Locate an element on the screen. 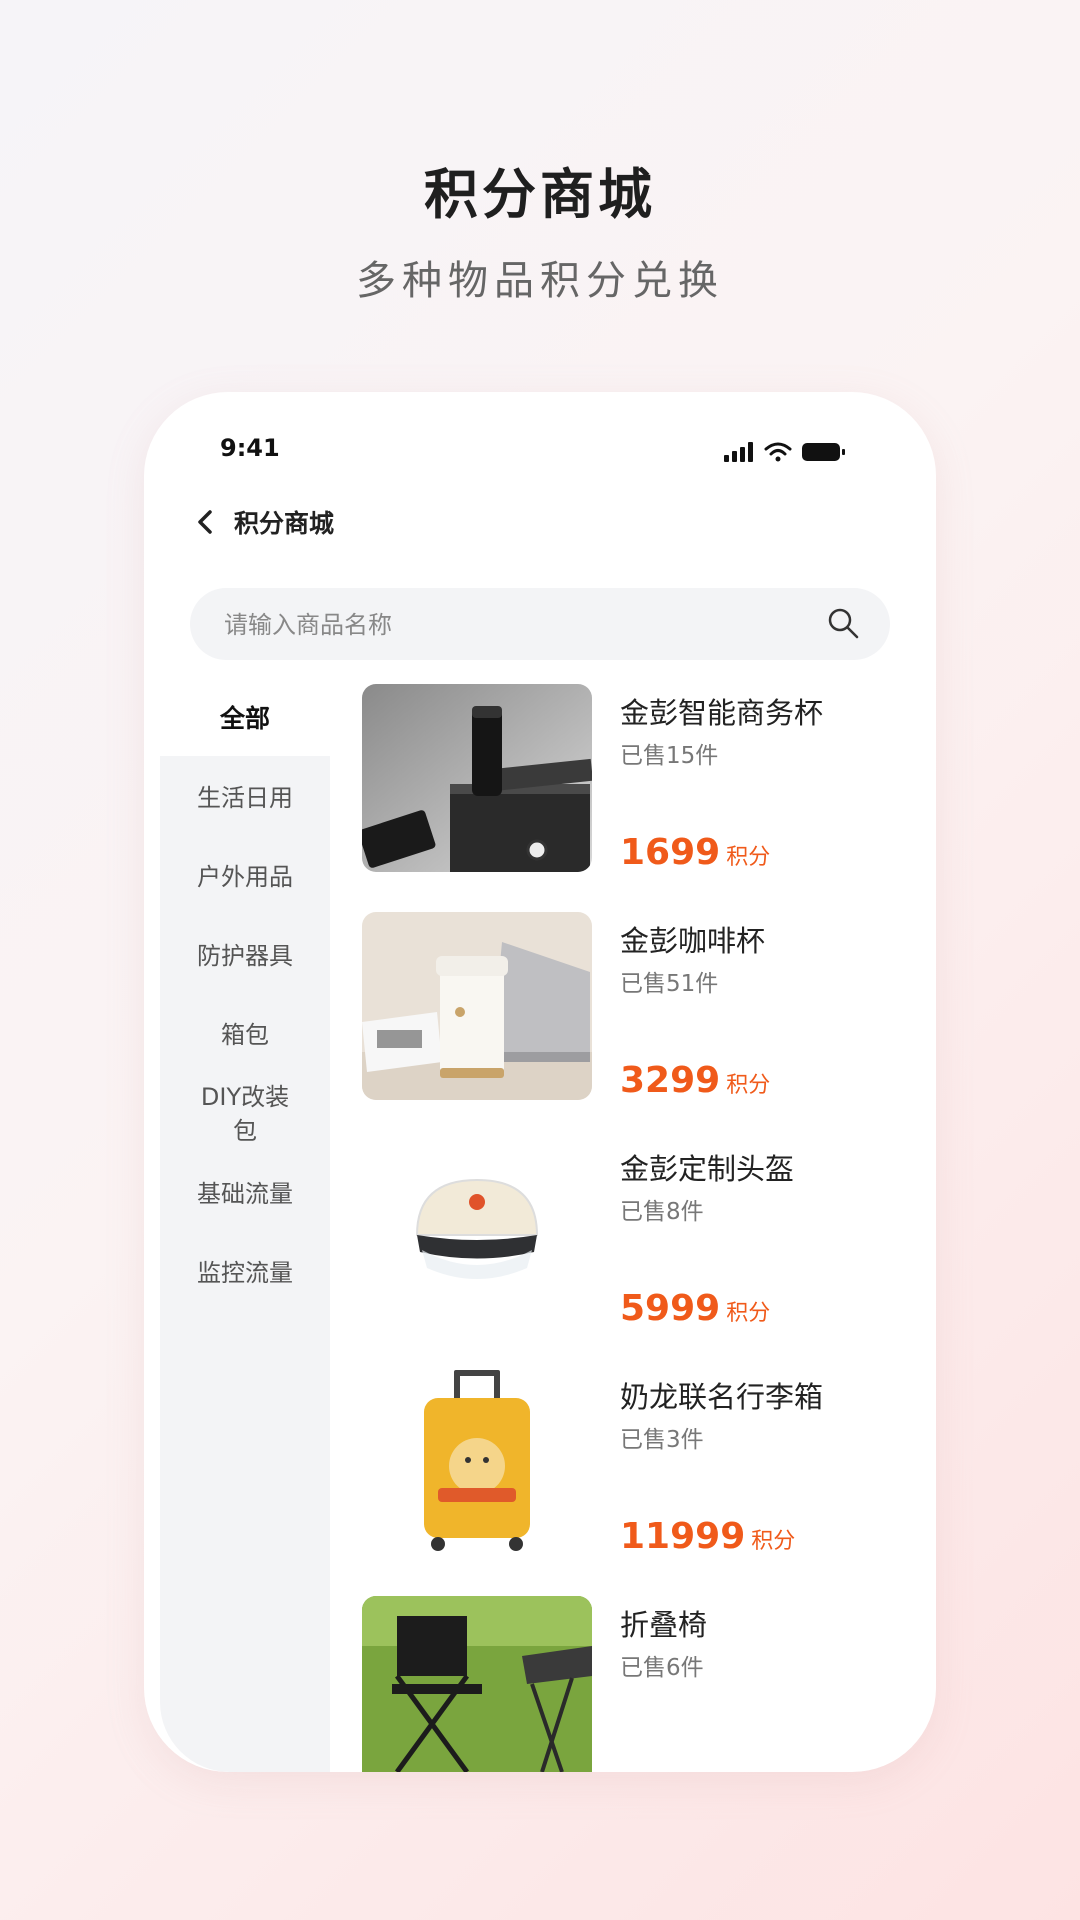  category-diy-kit: DIY改装包 is located at coordinates (245, 1114).